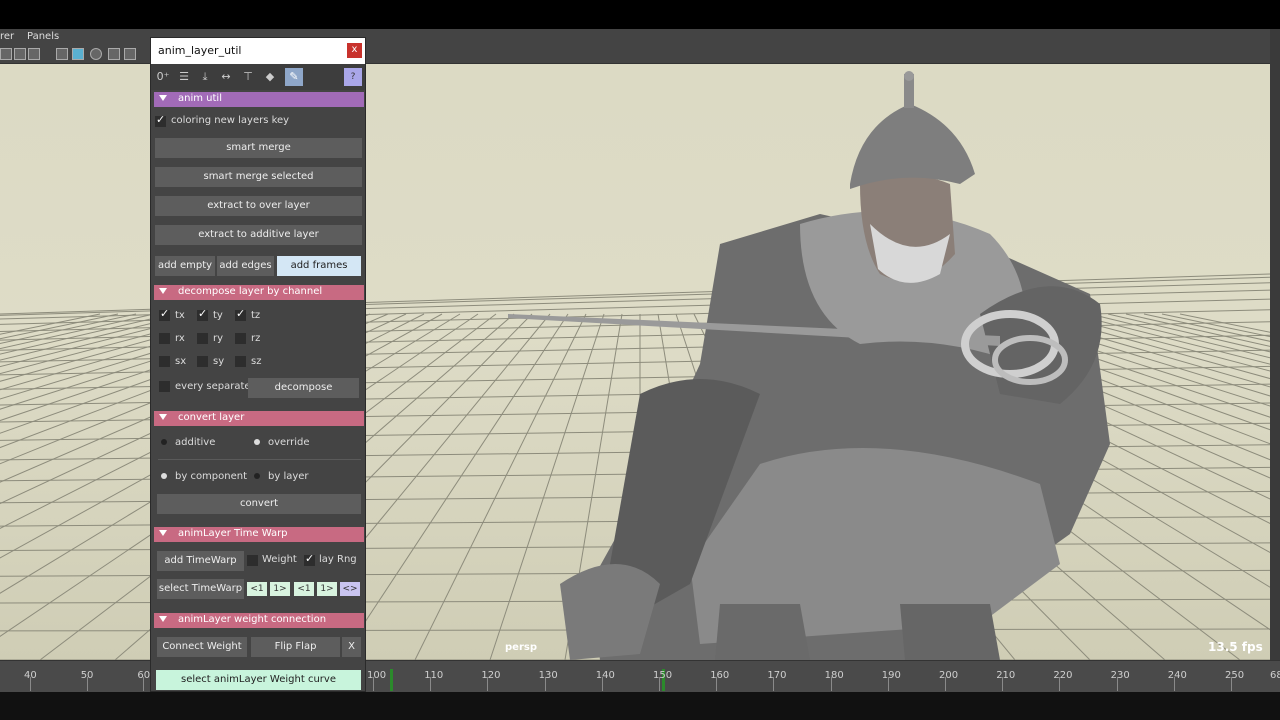 This screenshot has height=720, width=1280. Describe the element at coordinates (164, 338) in the screenshot. I see `rx-checkbox` at that location.